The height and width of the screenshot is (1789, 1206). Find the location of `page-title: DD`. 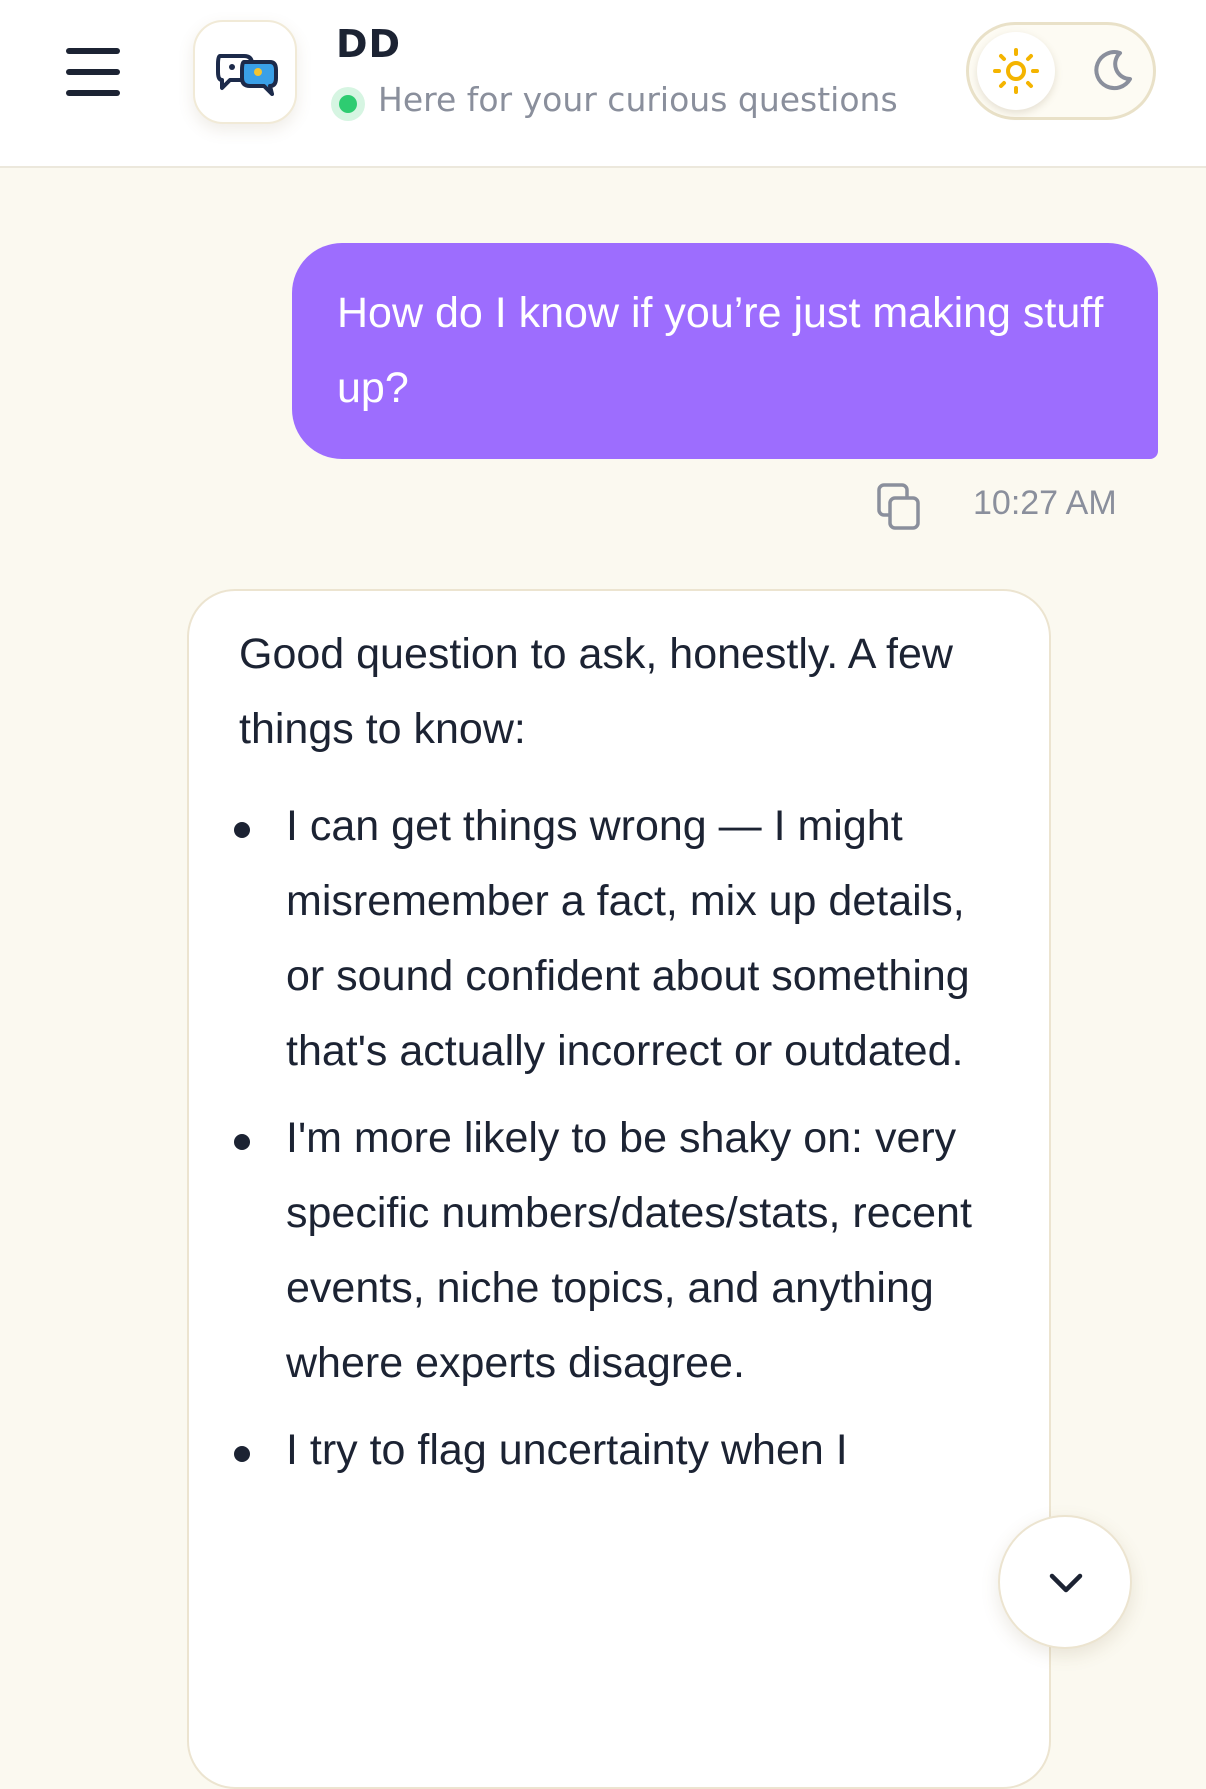

page-title: DD is located at coordinates (369, 44).